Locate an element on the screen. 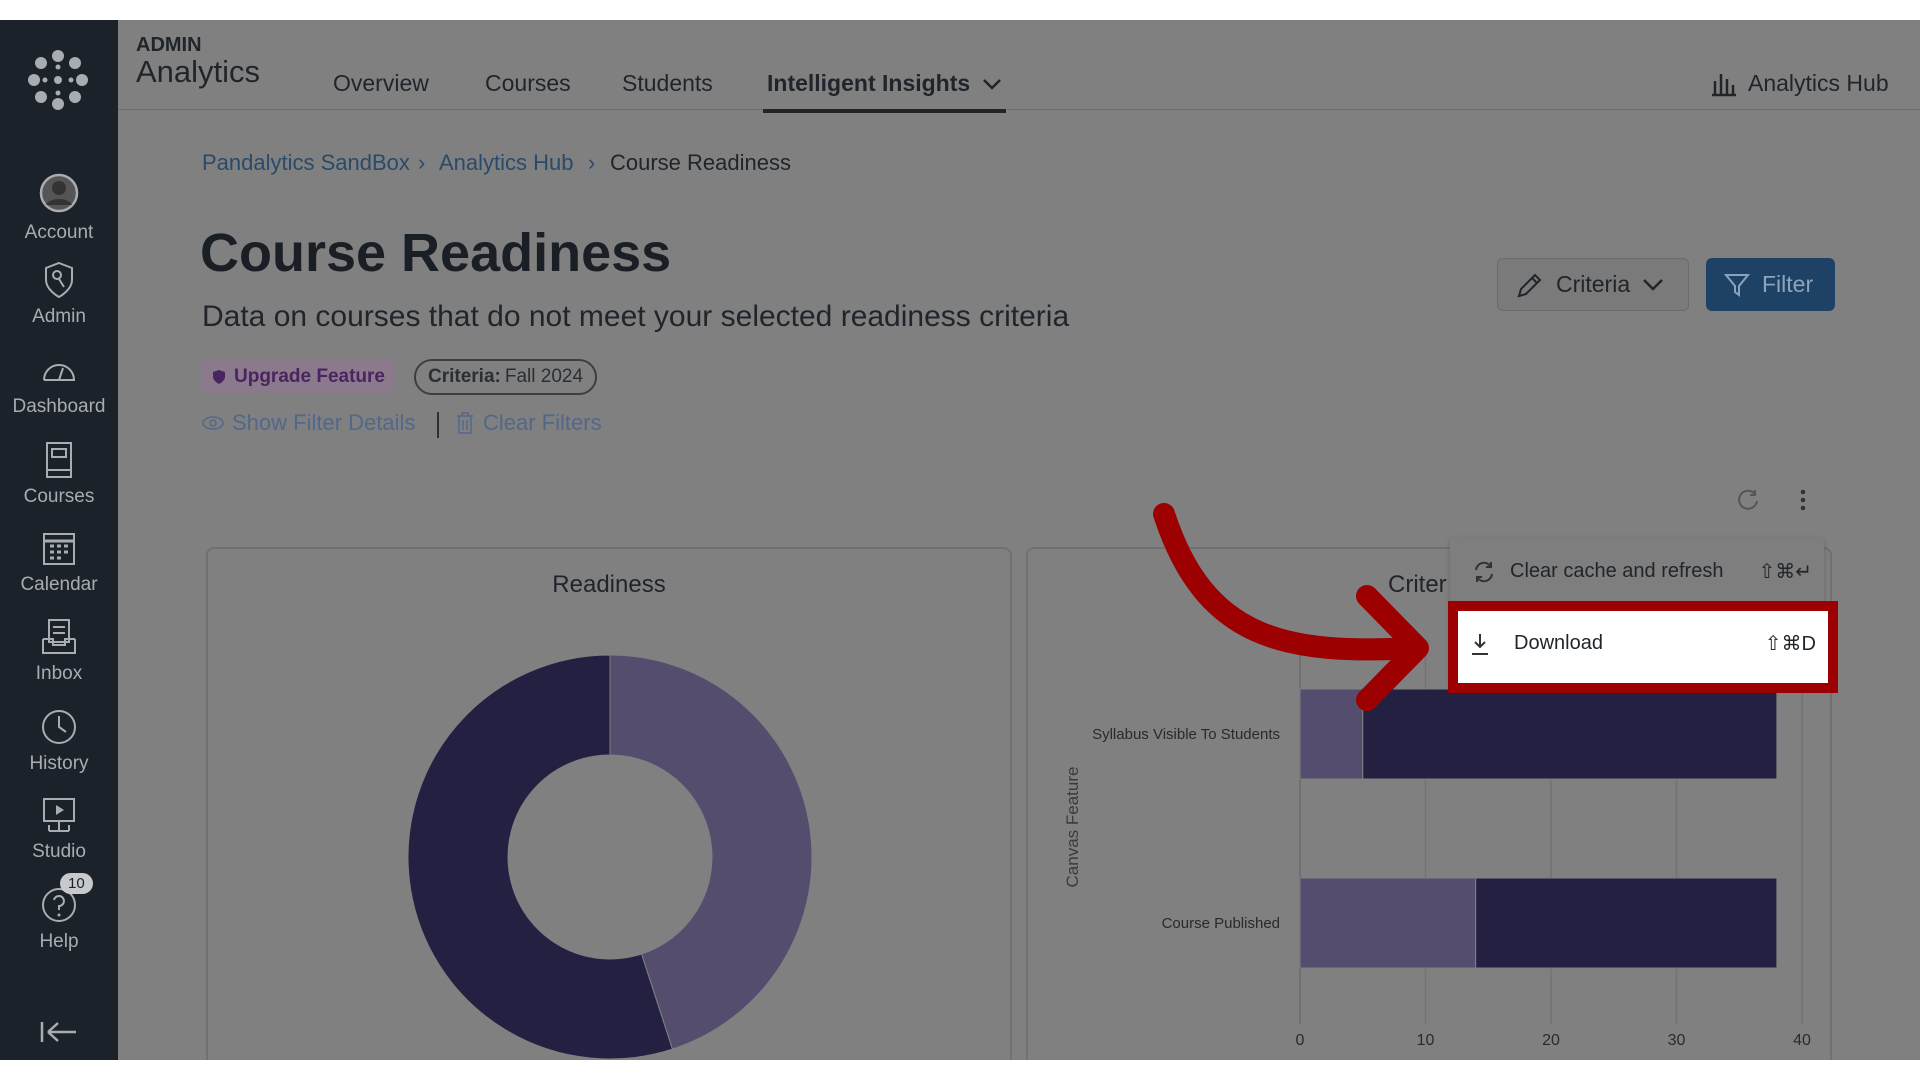 This screenshot has height=1080, width=1920. filter-button-label: Filter is located at coordinates (1788, 284).